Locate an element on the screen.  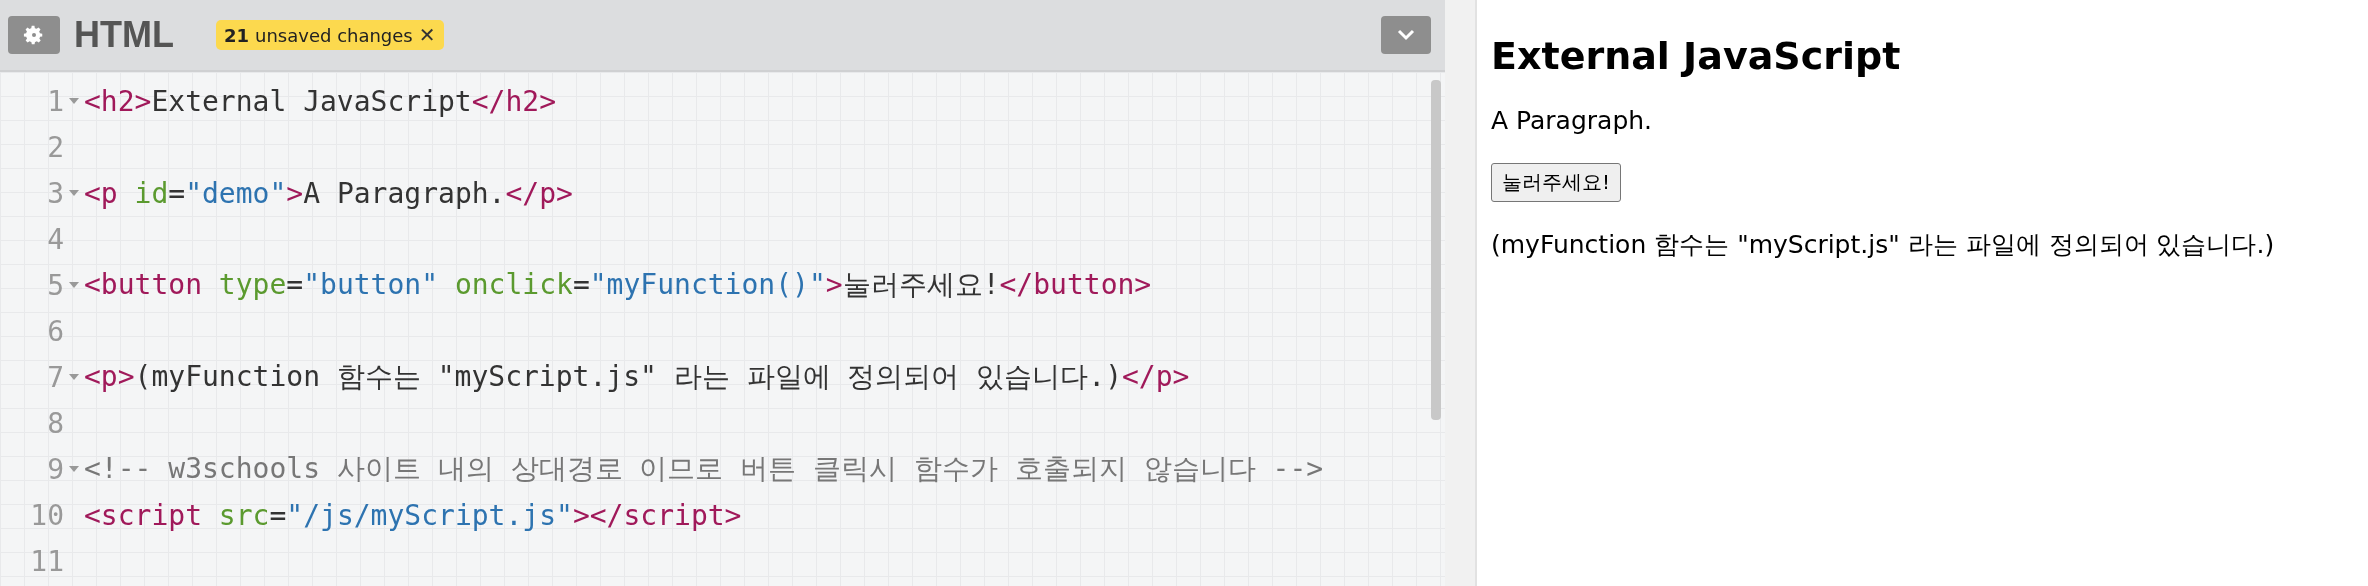
badge-label: unsaved changes is located at coordinates (334, 35).